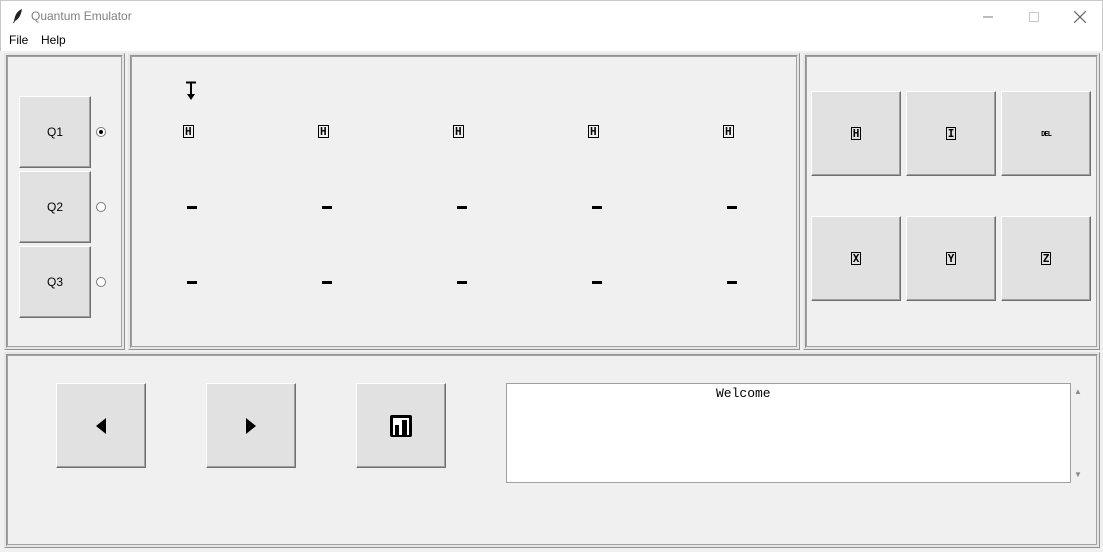  What do you see at coordinates (1078, 474) in the screenshot?
I see `scroll-down-arrow: ▼` at bounding box center [1078, 474].